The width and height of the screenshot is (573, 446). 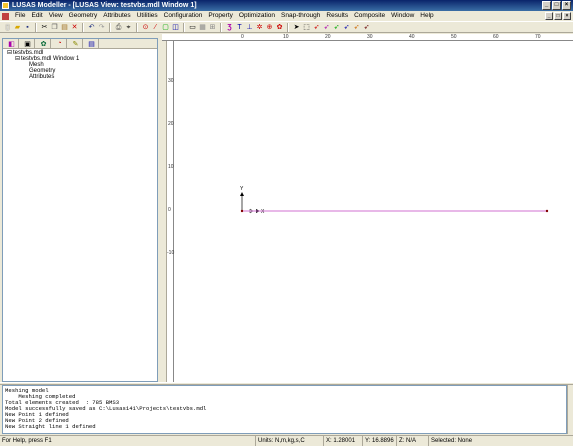 I want to click on select-box-icon: ⬚, so click(x=306, y=27).